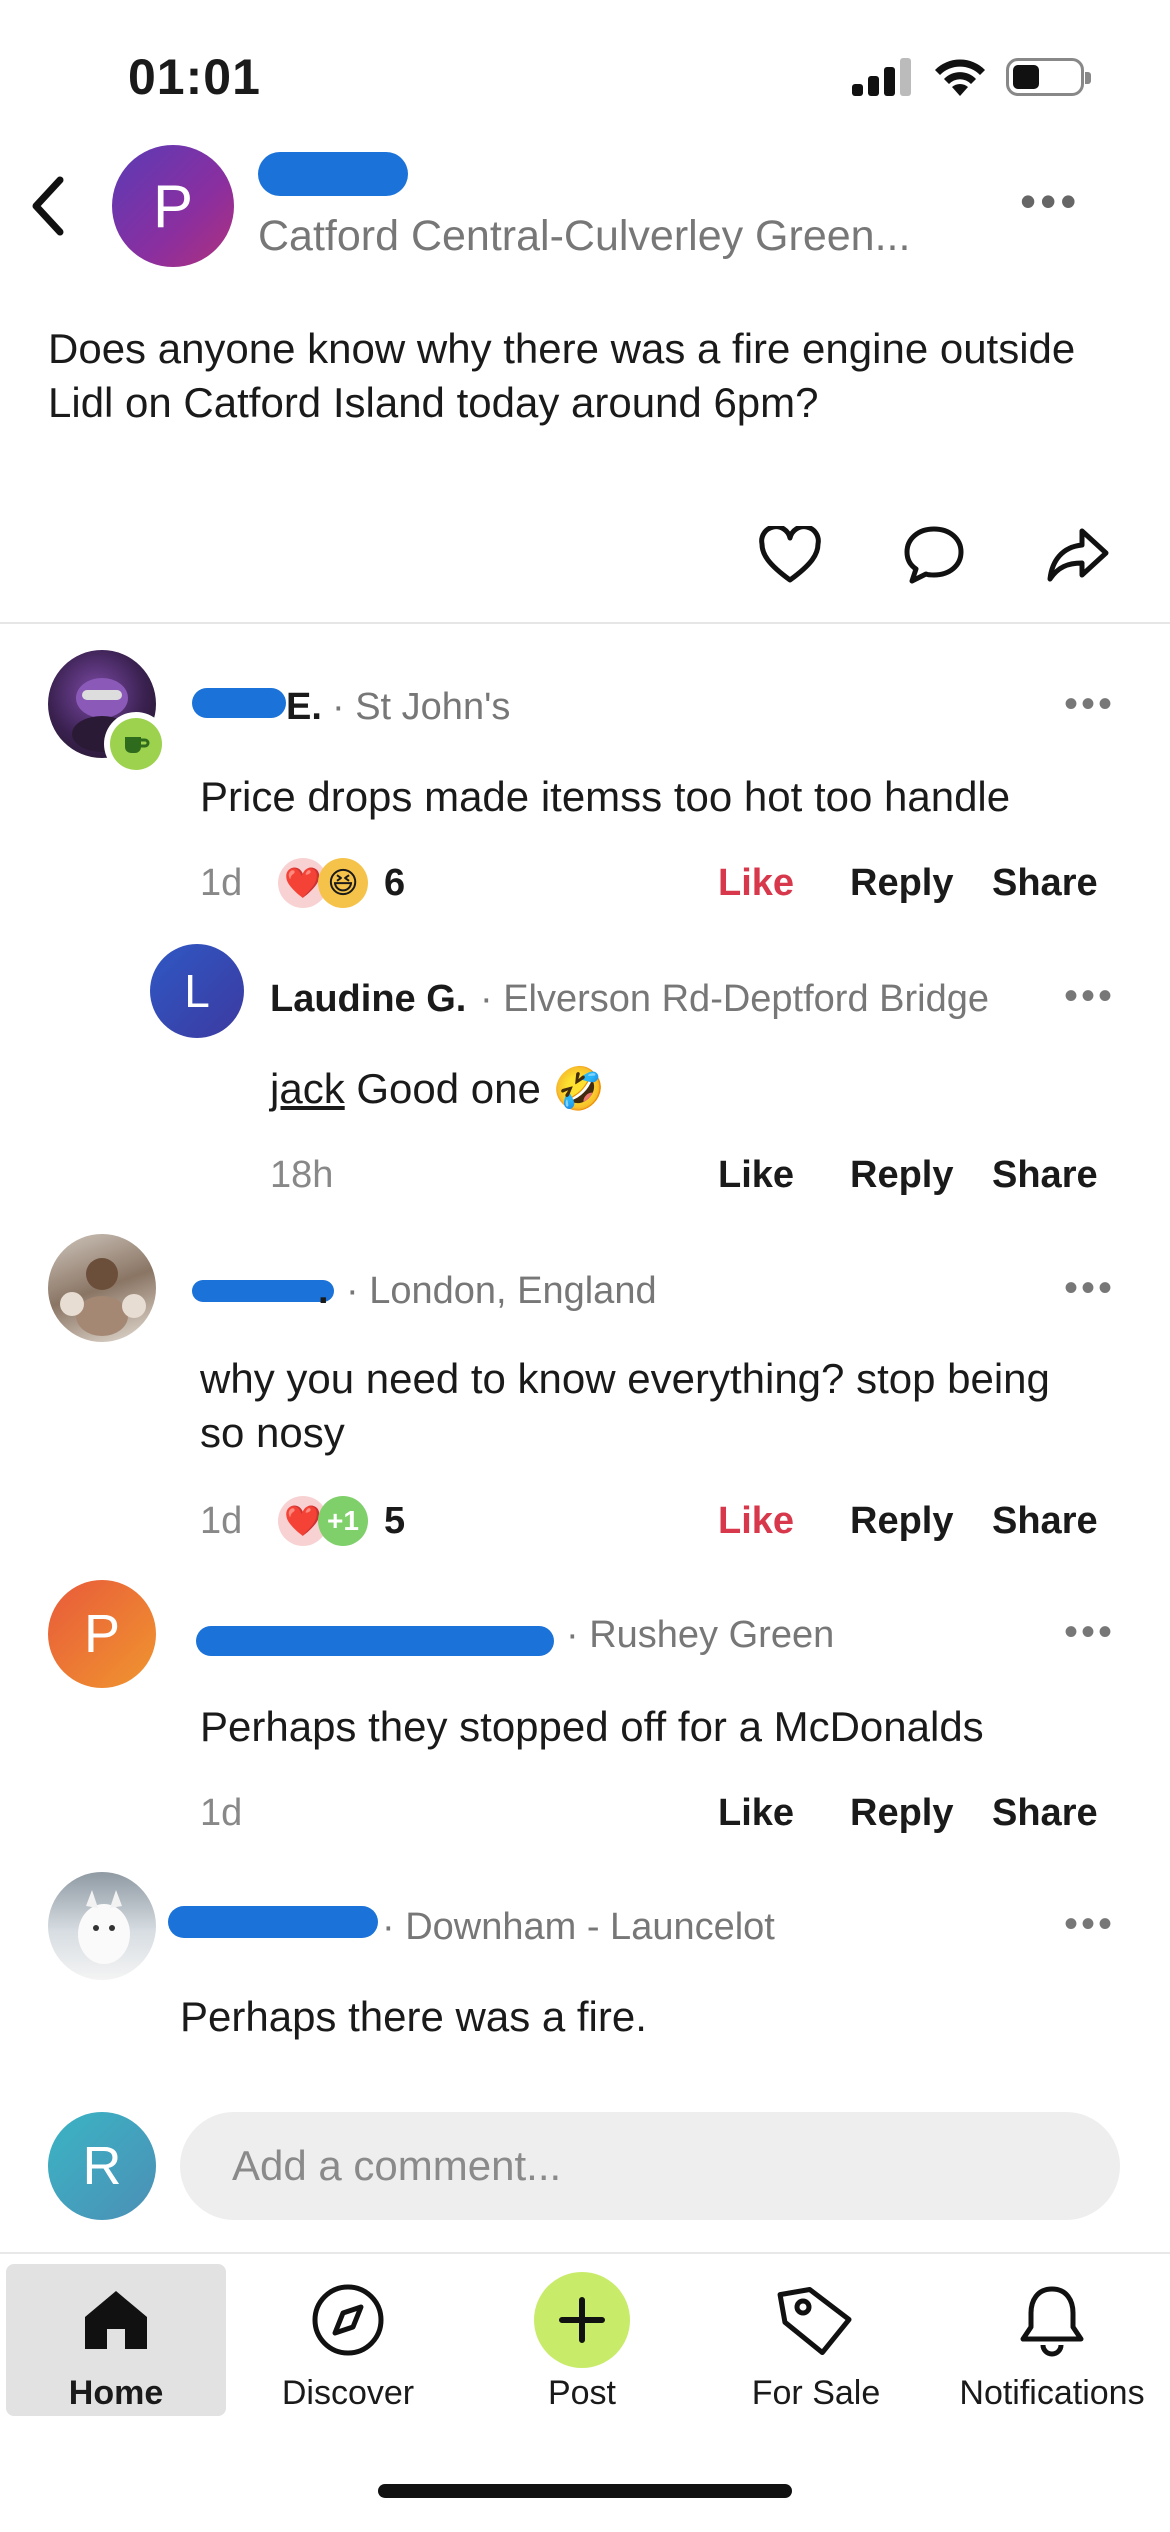 This screenshot has width=1170, height=2532. Describe the element at coordinates (578, 1927) in the screenshot. I see `commenter-location: · Downham - Launcelot` at that location.